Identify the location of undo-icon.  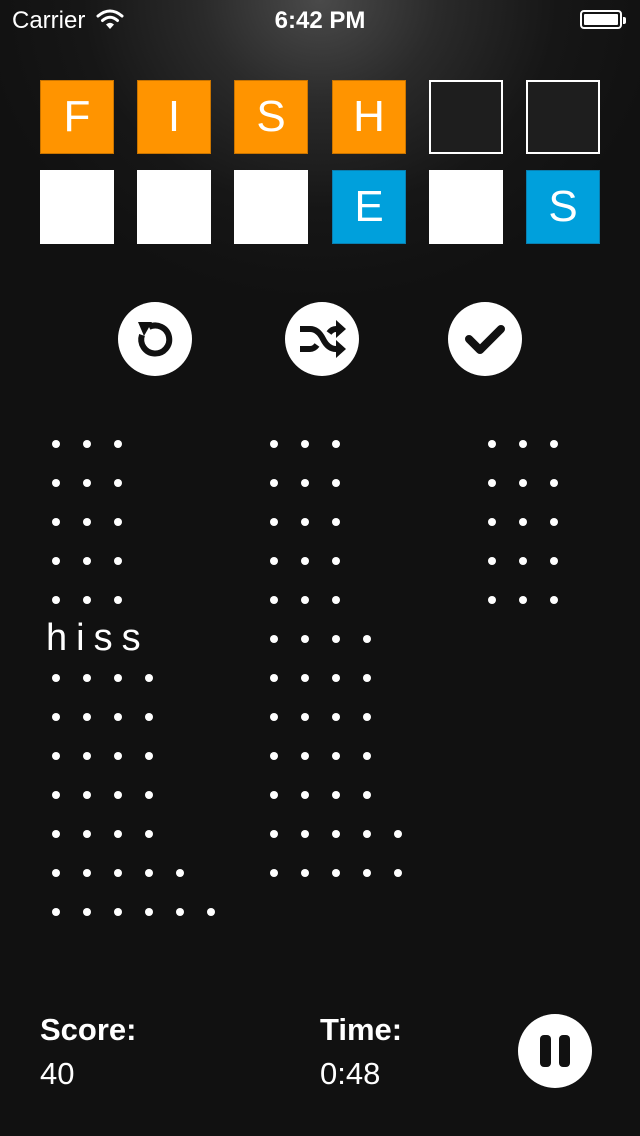
(155, 339).